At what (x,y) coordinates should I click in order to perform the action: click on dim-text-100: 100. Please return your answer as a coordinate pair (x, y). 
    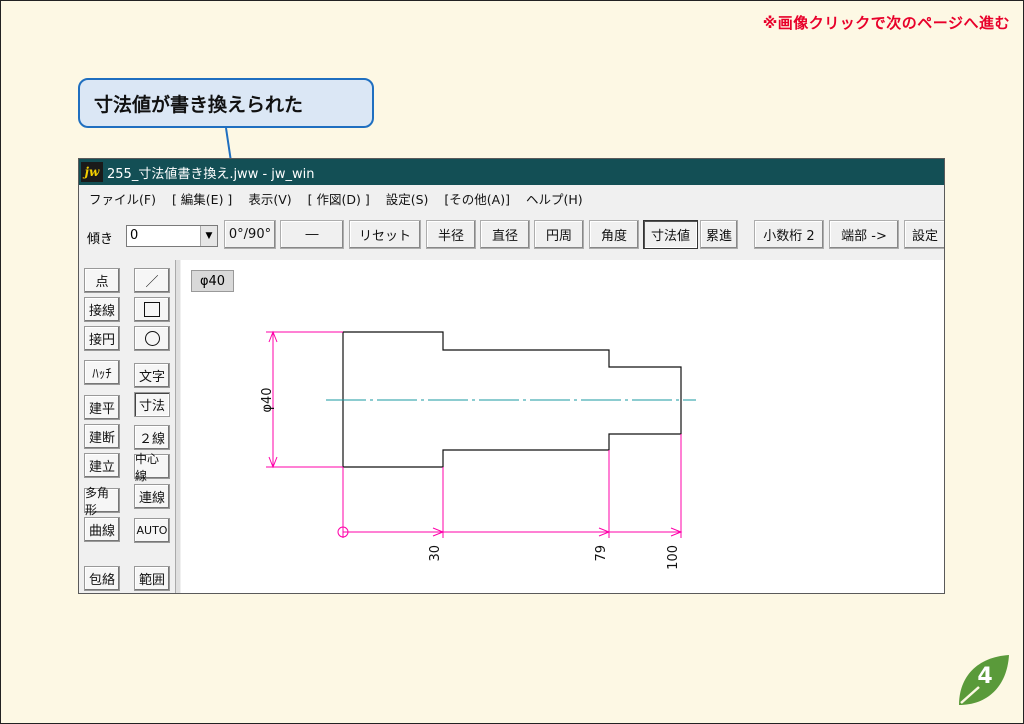
    Looking at the image, I should click on (673, 557).